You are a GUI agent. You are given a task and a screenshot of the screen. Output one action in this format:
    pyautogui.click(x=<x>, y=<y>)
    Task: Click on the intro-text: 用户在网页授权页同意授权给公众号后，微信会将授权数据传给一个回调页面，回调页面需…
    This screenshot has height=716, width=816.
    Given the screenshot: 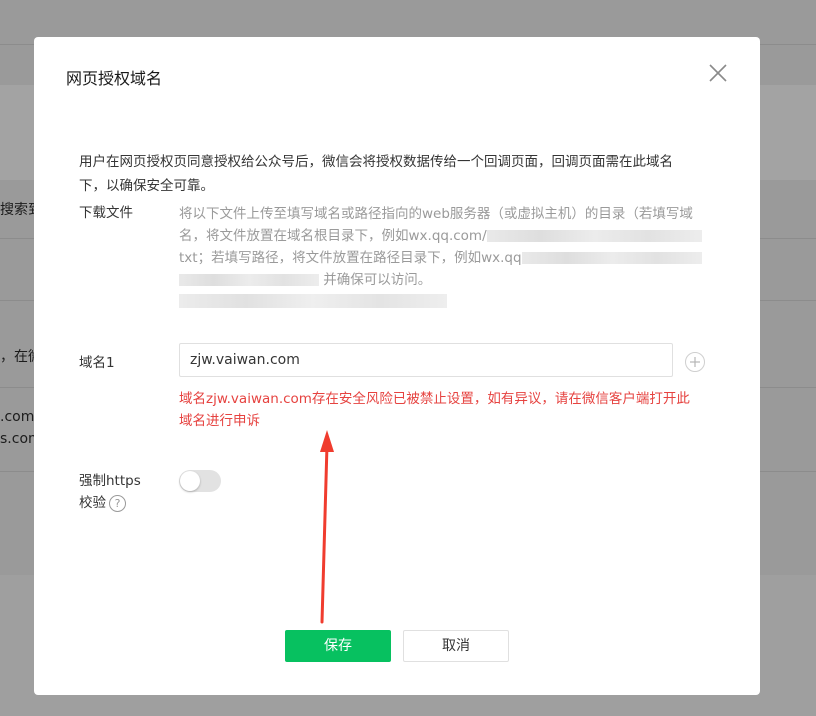 What is the action you would take?
    pyautogui.click(x=376, y=174)
    